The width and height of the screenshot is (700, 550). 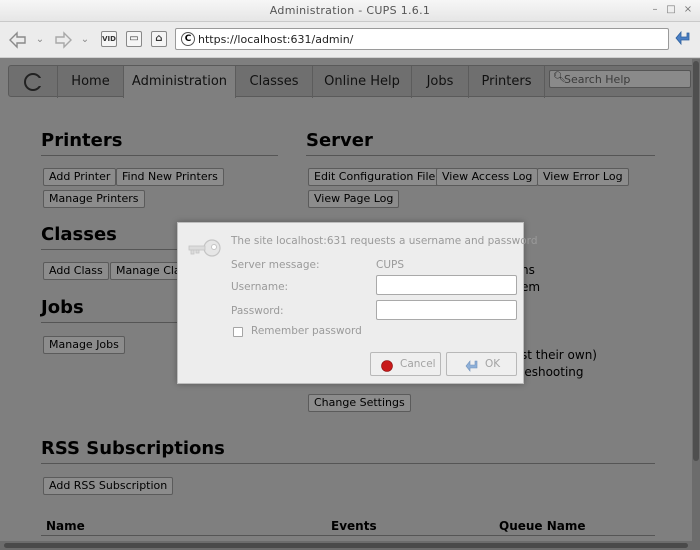 What do you see at coordinates (422, 39) in the screenshot?
I see `url-bar: C https://localhost:631/admin/` at bounding box center [422, 39].